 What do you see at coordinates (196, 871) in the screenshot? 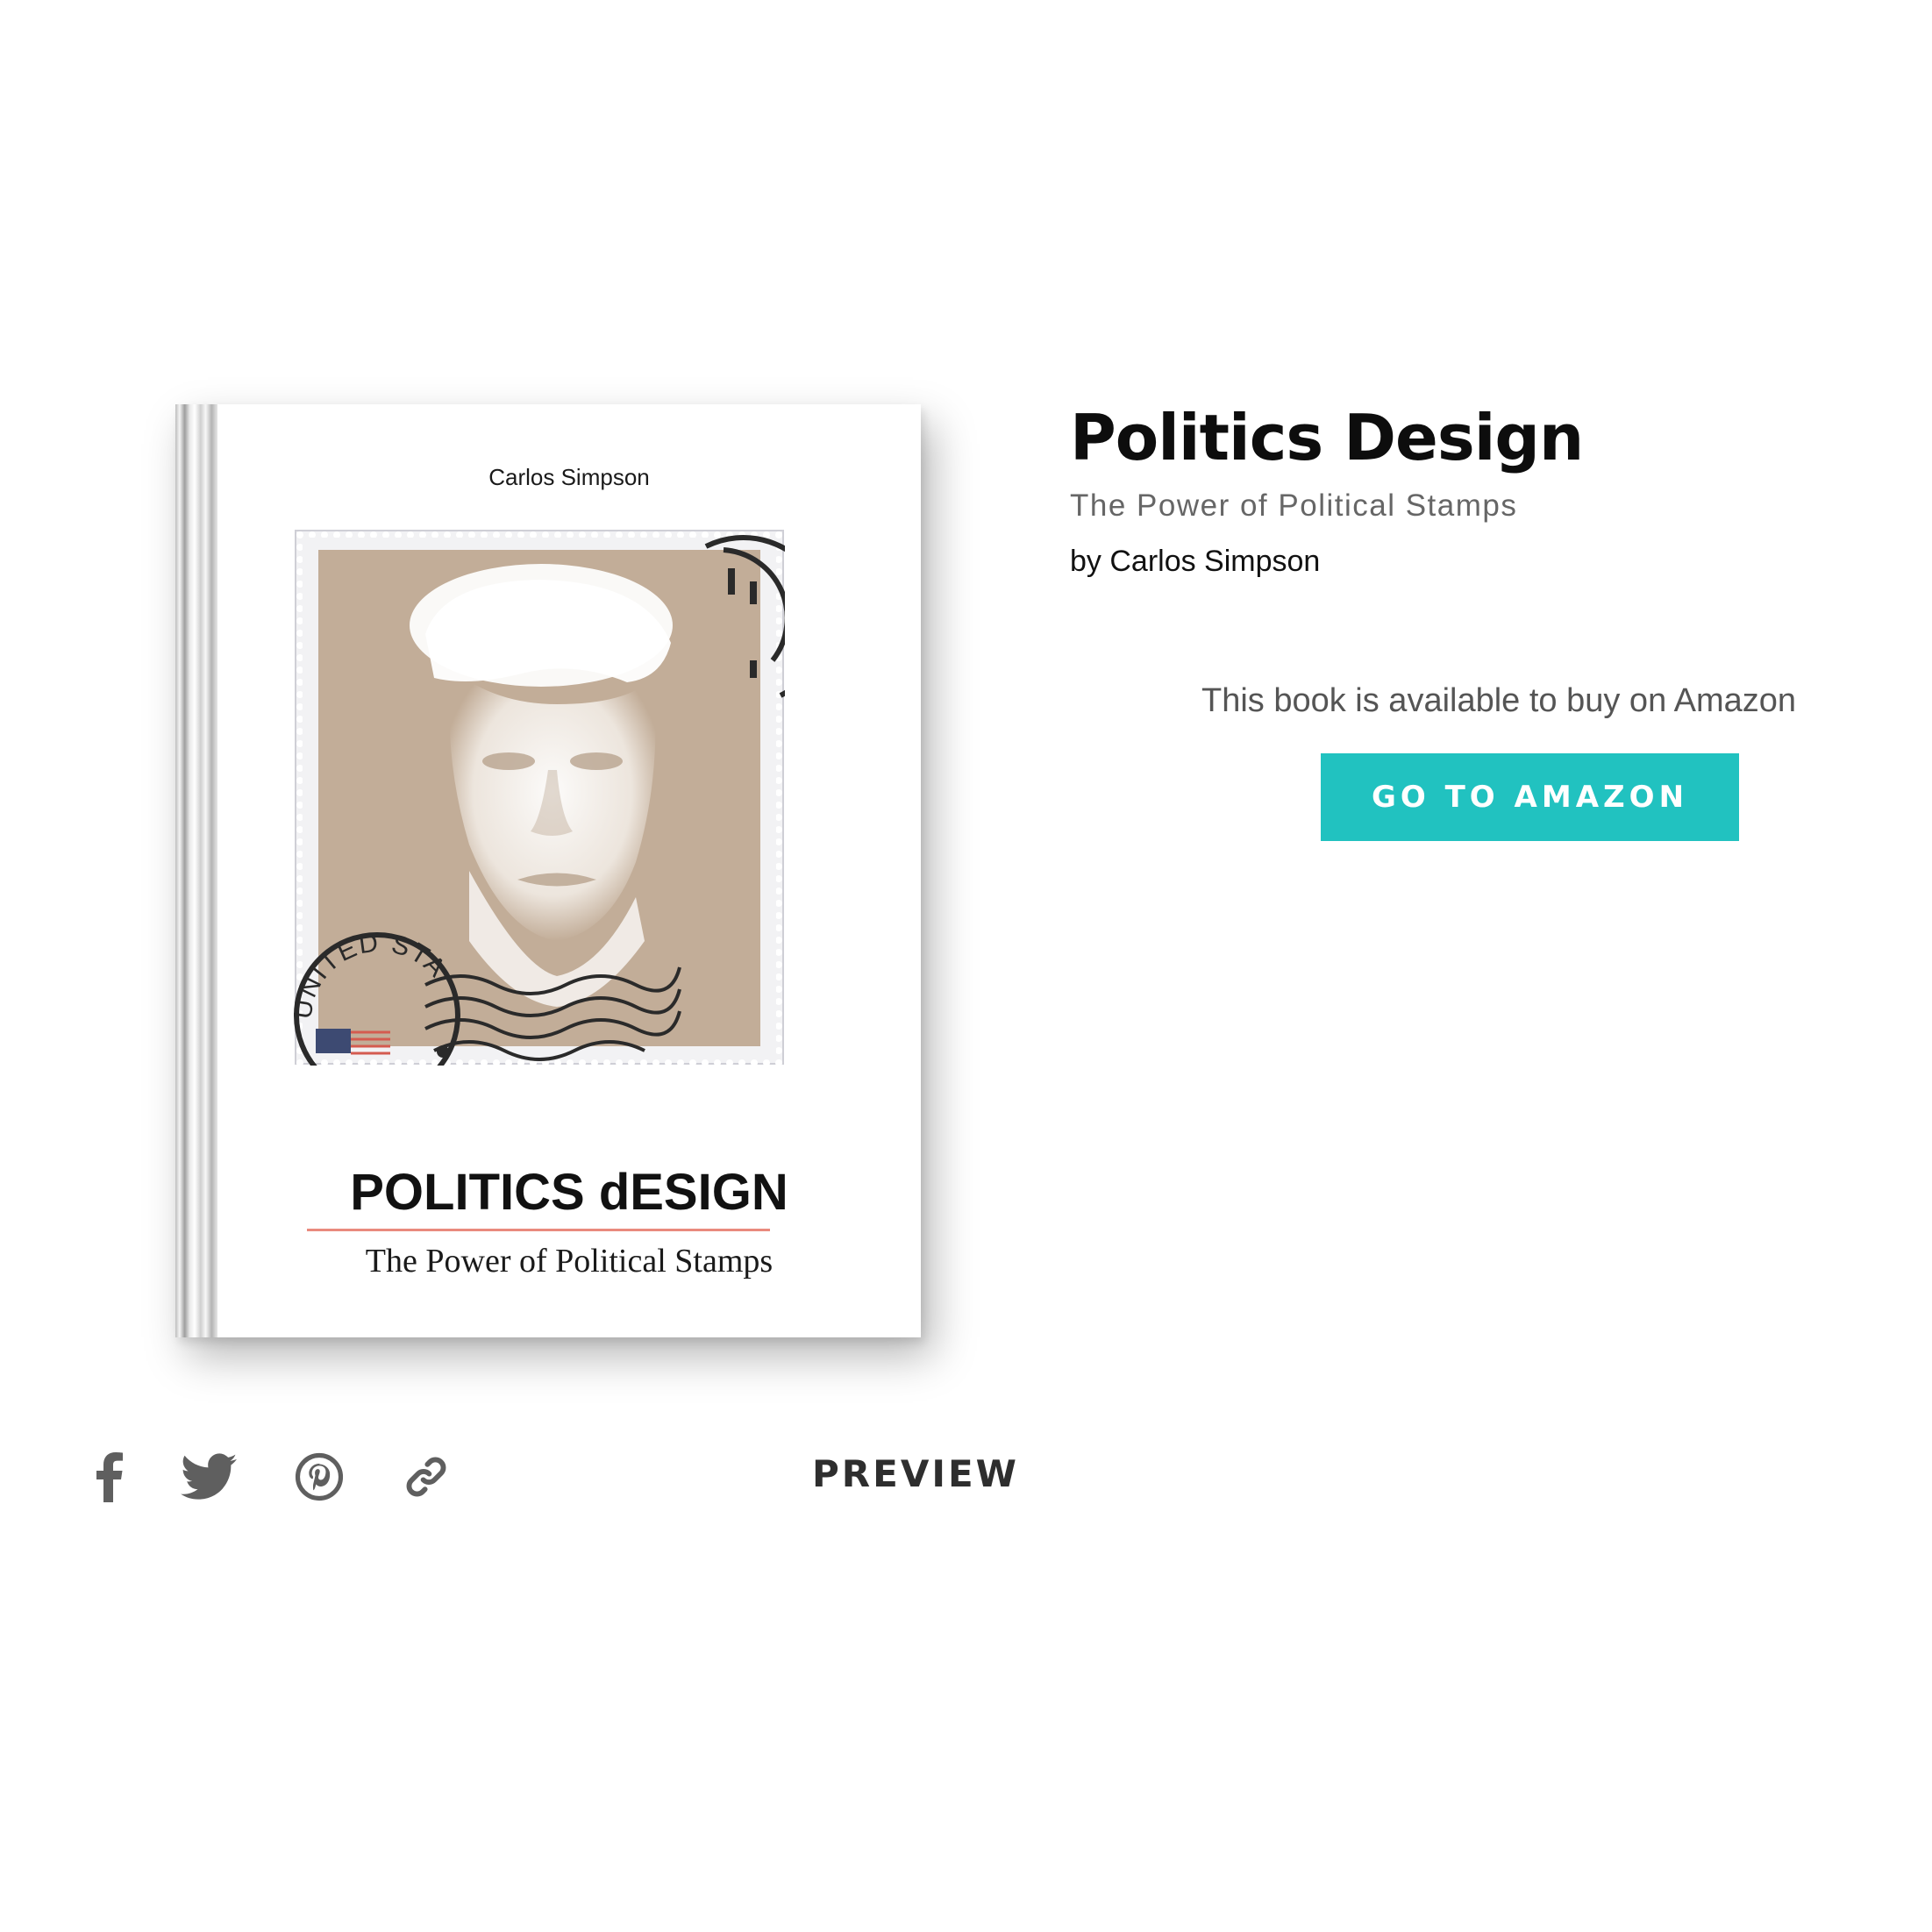
I see `book-spine` at bounding box center [196, 871].